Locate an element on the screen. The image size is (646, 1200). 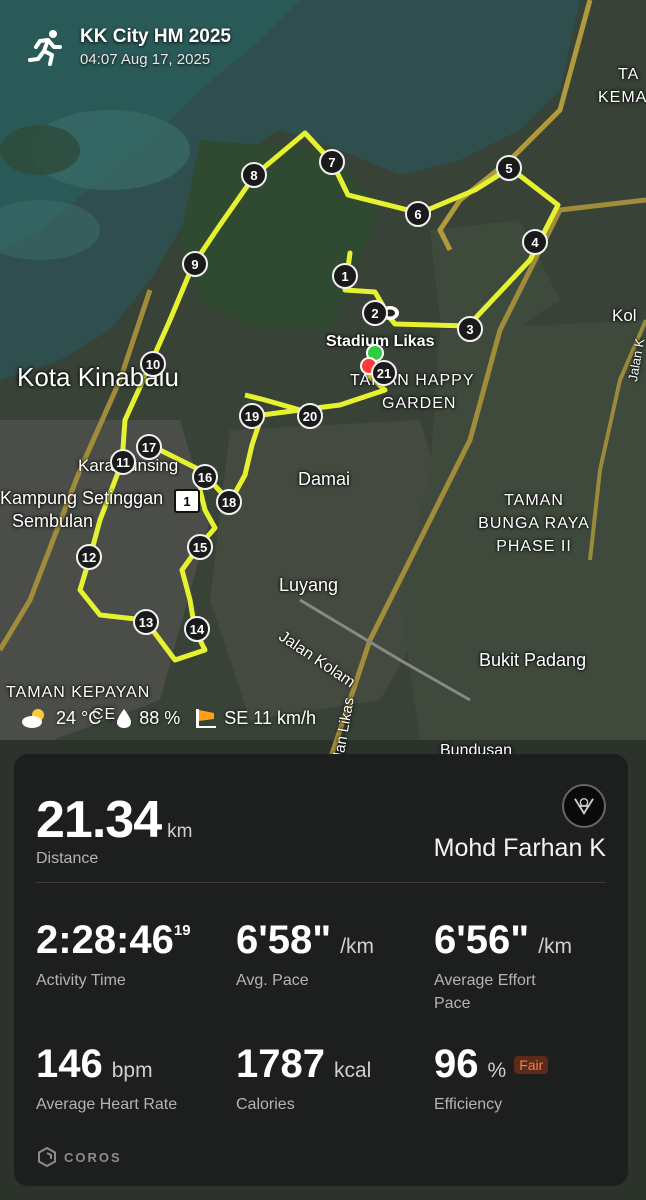
humidity: 88 % is located at coordinates (147, 718).